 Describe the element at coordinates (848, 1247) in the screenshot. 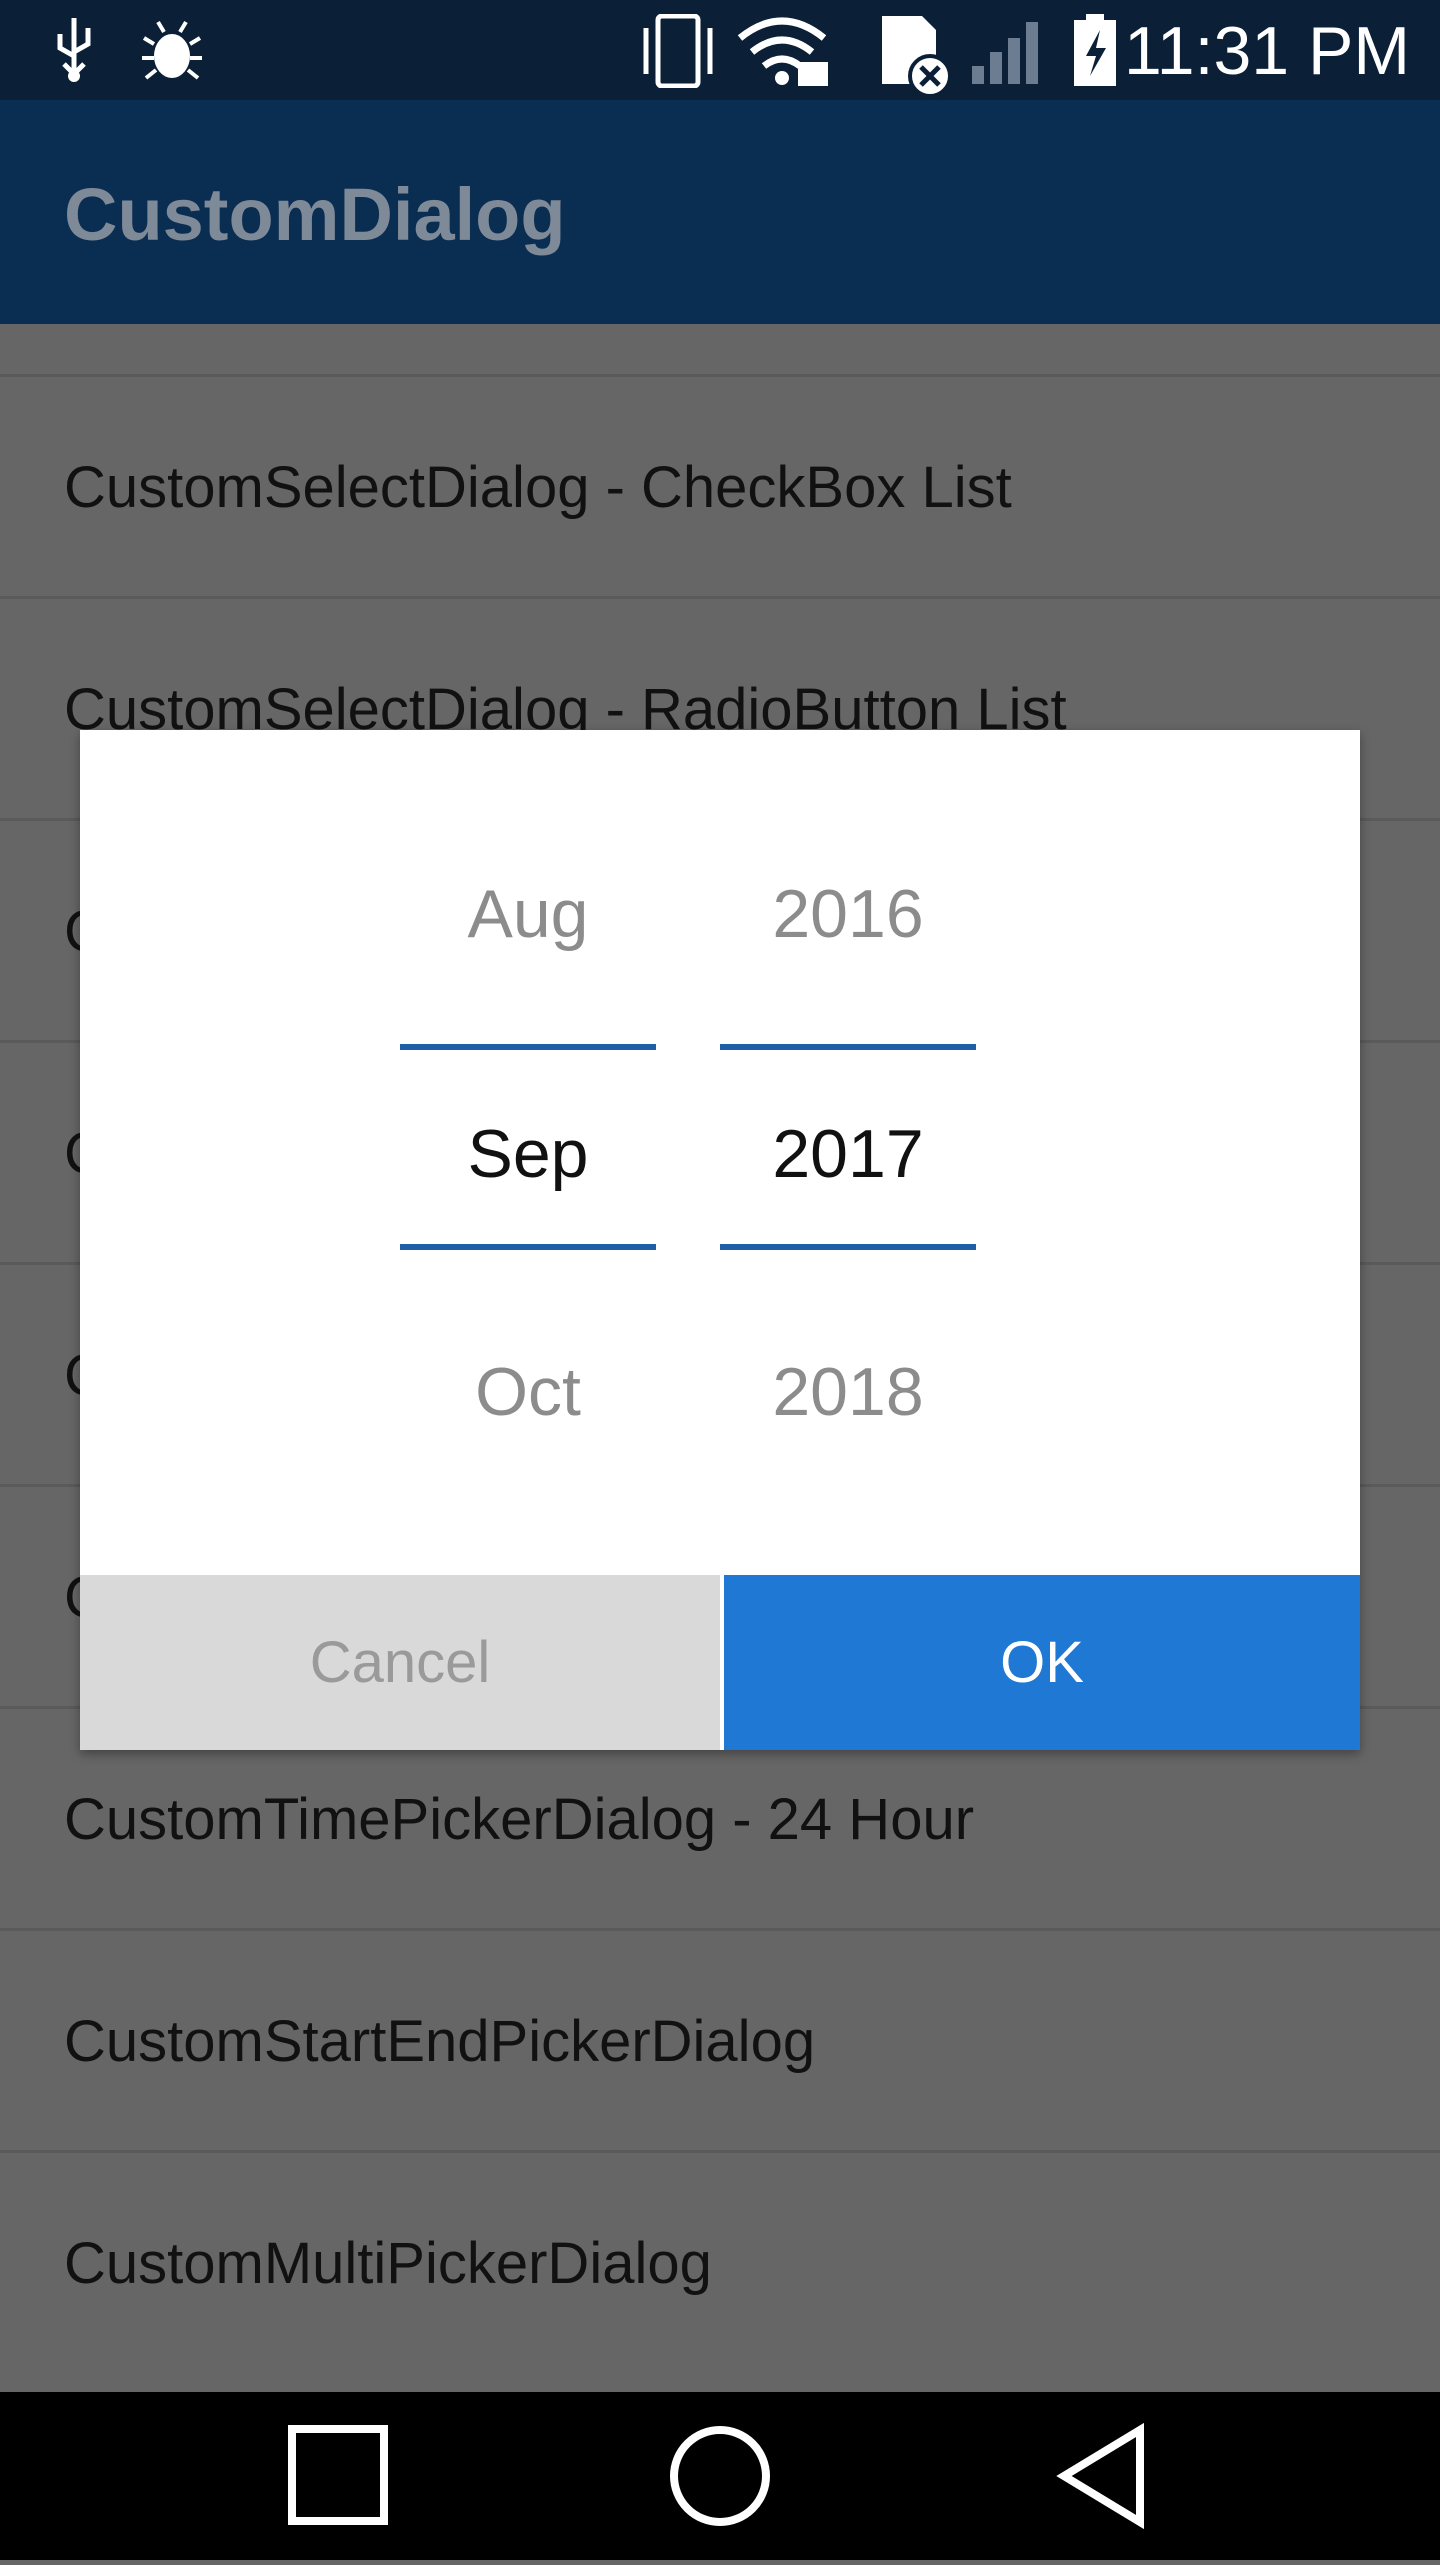

I see `year-divider-bottom` at that location.